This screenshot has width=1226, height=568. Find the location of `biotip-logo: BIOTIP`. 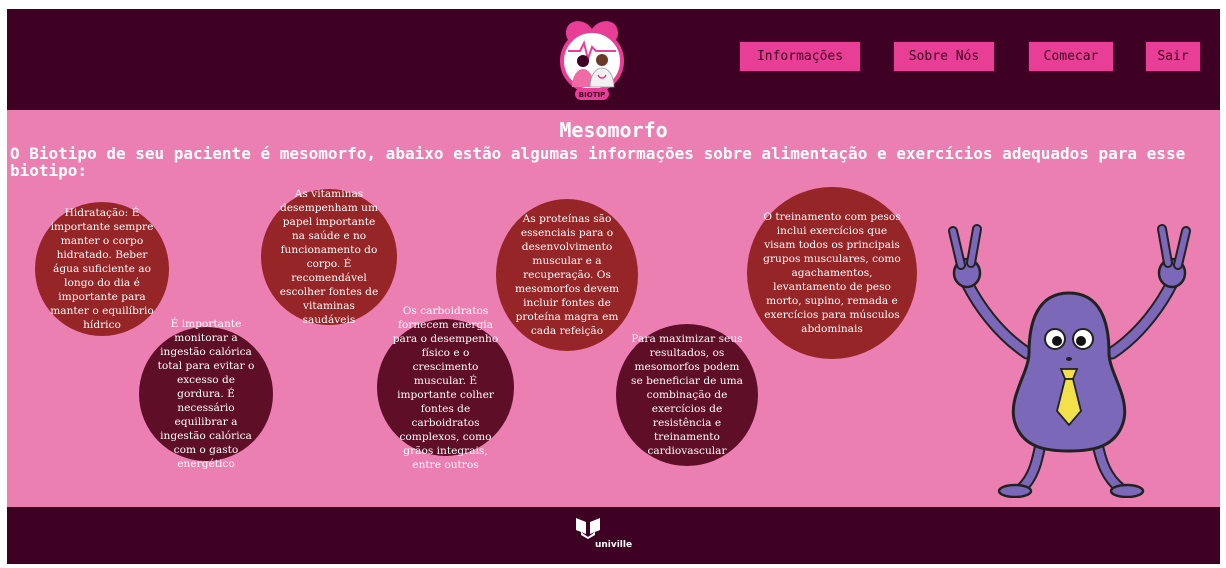

biotip-logo: BIOTIP is located at coordinates (592, 60).